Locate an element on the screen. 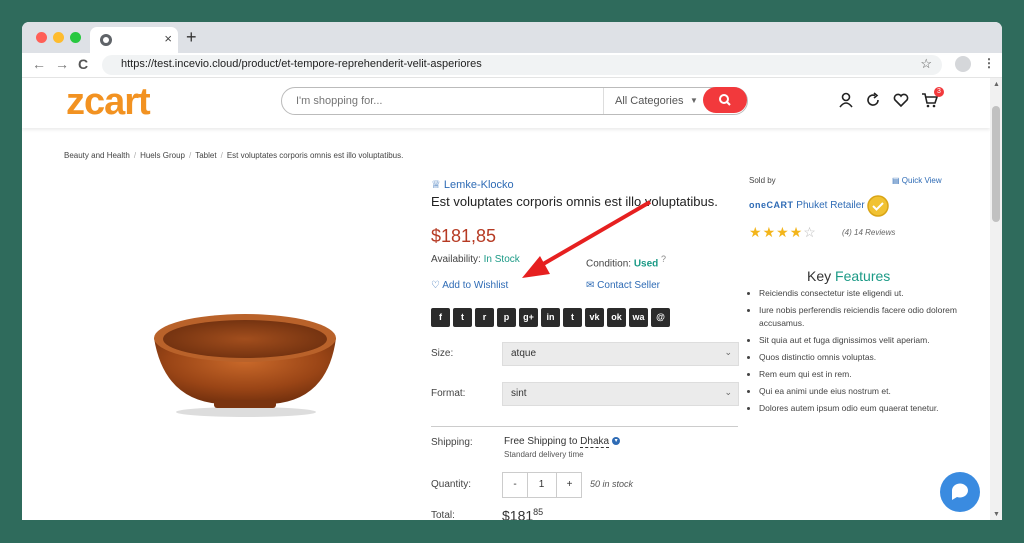  annotation-arrow is located at coordinates (587, 239).